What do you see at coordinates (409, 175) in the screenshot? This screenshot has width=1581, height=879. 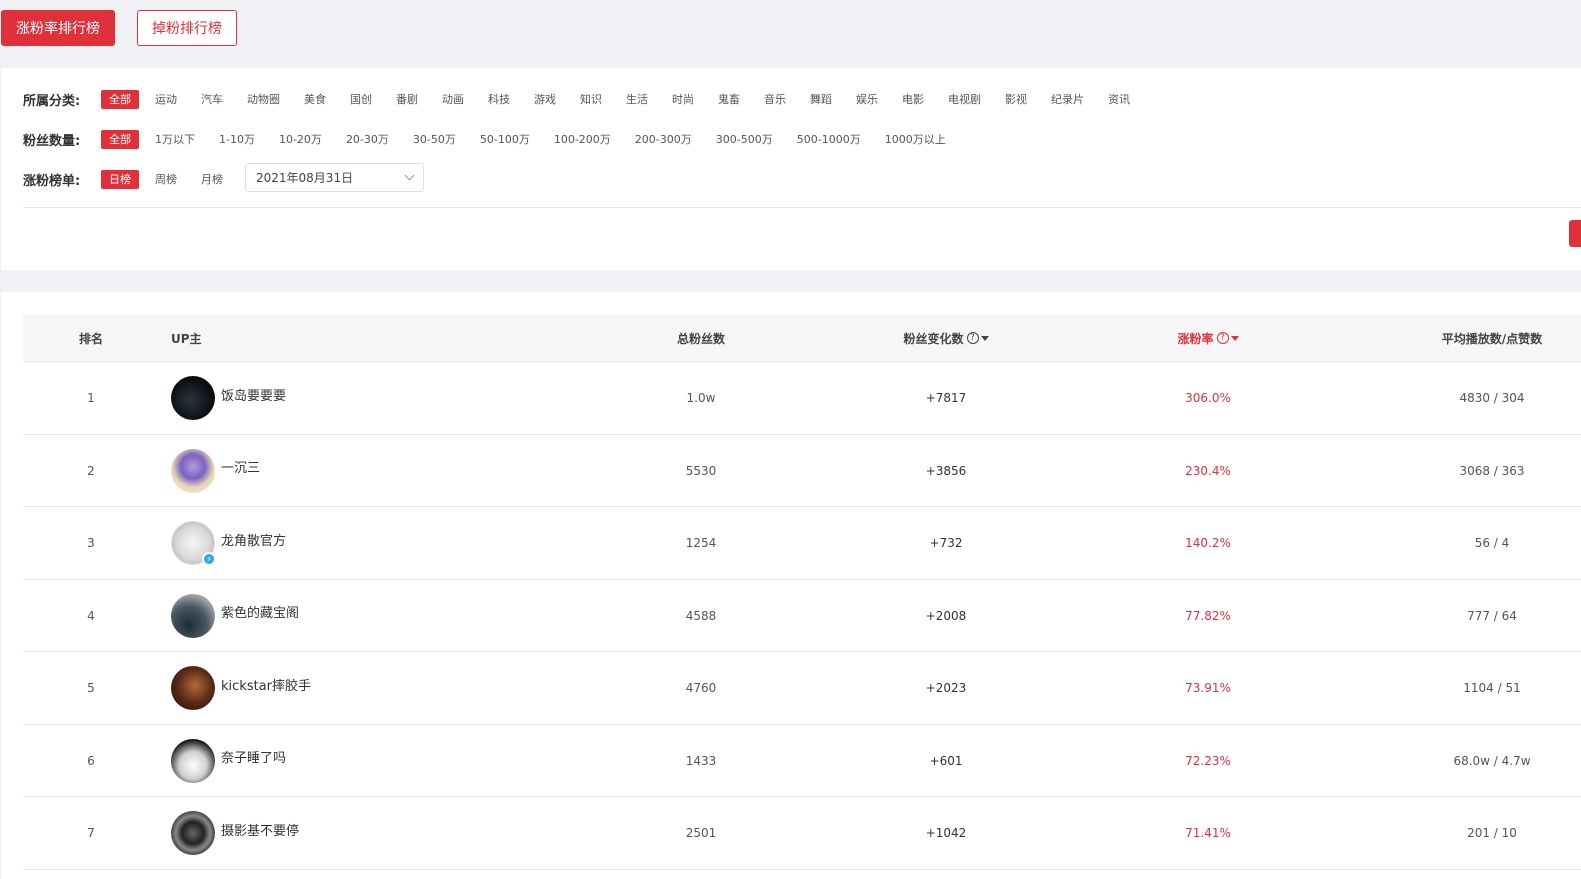 I see `chevron-down-icon` at bounding box center [409, 175].